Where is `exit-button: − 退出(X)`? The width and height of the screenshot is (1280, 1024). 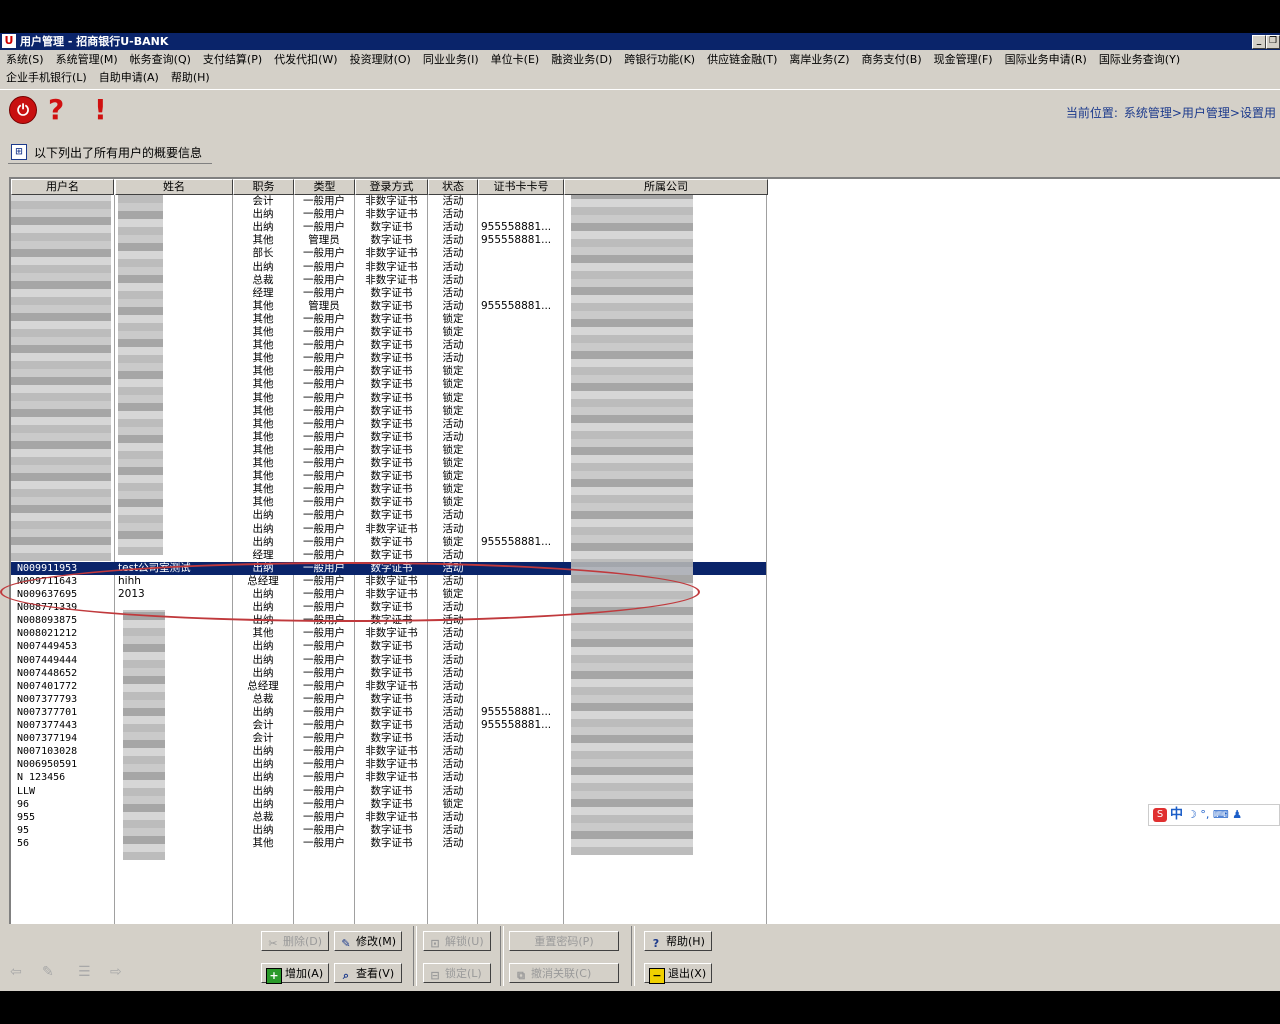
exit-button: − 退出(X) is located at coordinates (678, 973).